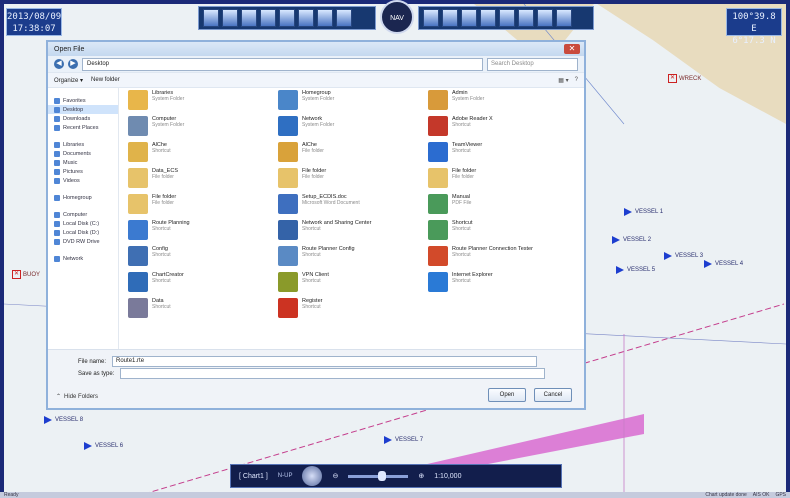  Describe the element at coordinates (325, 18) in the screenshot. I see `settings-icon` at that location.